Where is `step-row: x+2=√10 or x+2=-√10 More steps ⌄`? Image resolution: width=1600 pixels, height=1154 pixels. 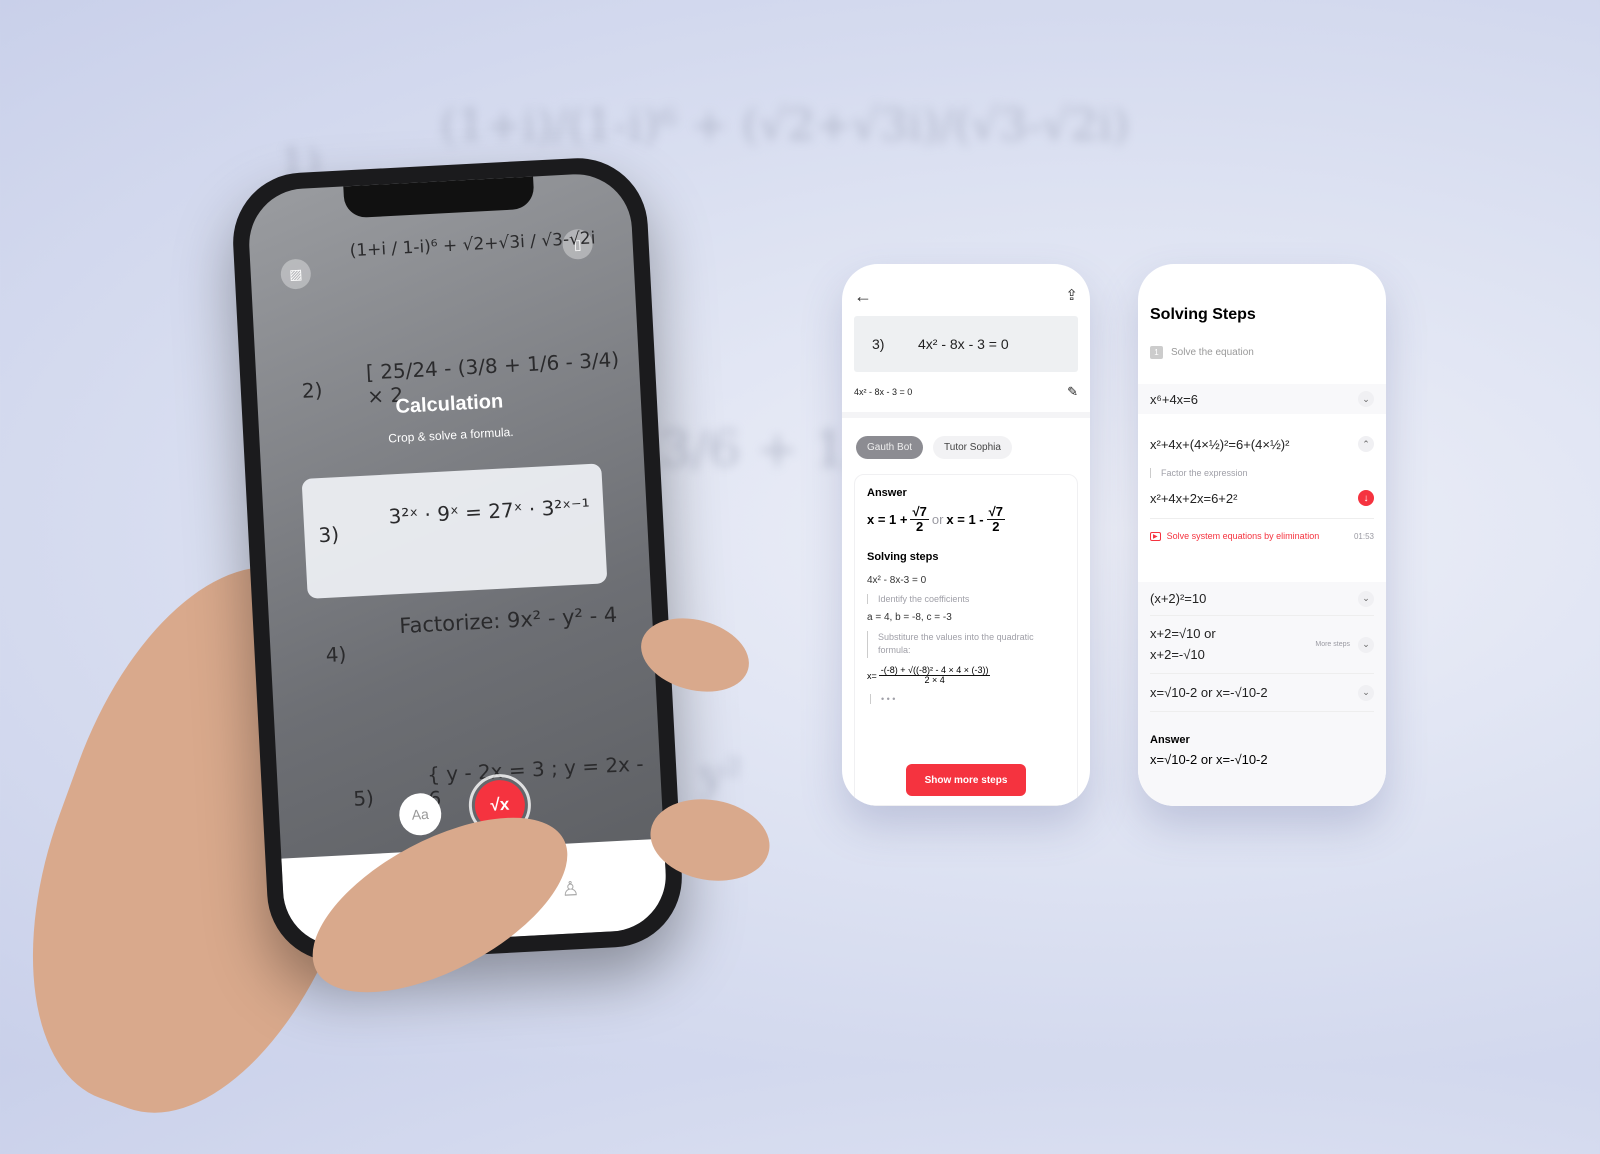
step-row: x+2=√10 or x+2=-√10 More steps ⌄ is located at coordinates (1262, 645).